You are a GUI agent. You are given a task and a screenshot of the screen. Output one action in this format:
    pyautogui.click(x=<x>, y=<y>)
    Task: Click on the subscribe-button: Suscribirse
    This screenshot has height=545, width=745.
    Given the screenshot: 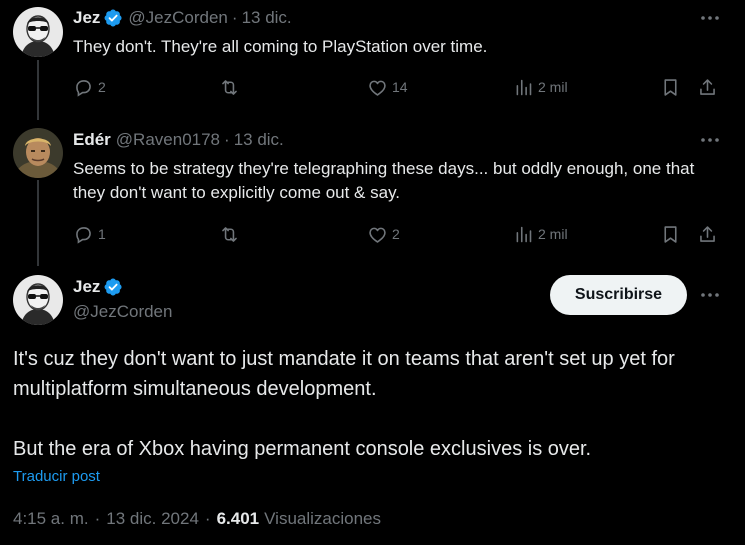 What is the action you would take?
    pyautogui.click(x=618, y=295)
    